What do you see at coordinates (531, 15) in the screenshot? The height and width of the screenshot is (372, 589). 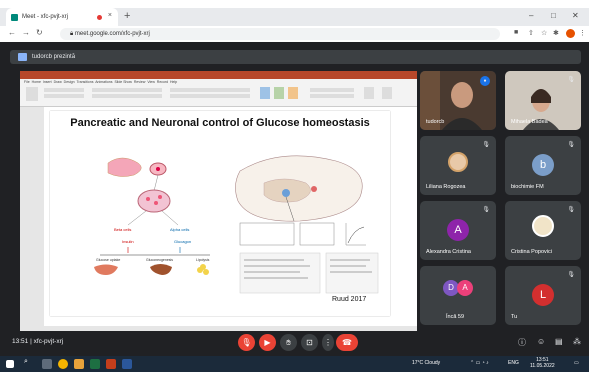 I see `minimize-button: –` at bounding box center [531, 15].